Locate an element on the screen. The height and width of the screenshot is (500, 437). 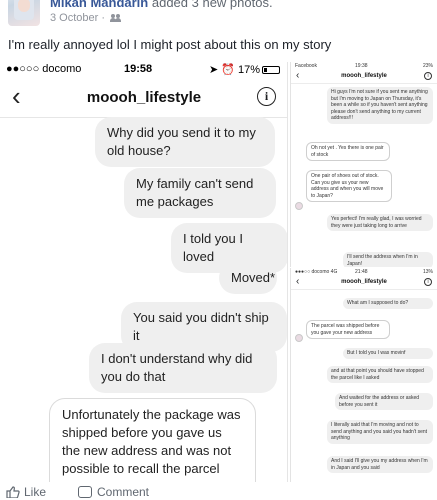
author-line: Mikan Mandarin added 3 new photos. is located at coordinates (161, 5).